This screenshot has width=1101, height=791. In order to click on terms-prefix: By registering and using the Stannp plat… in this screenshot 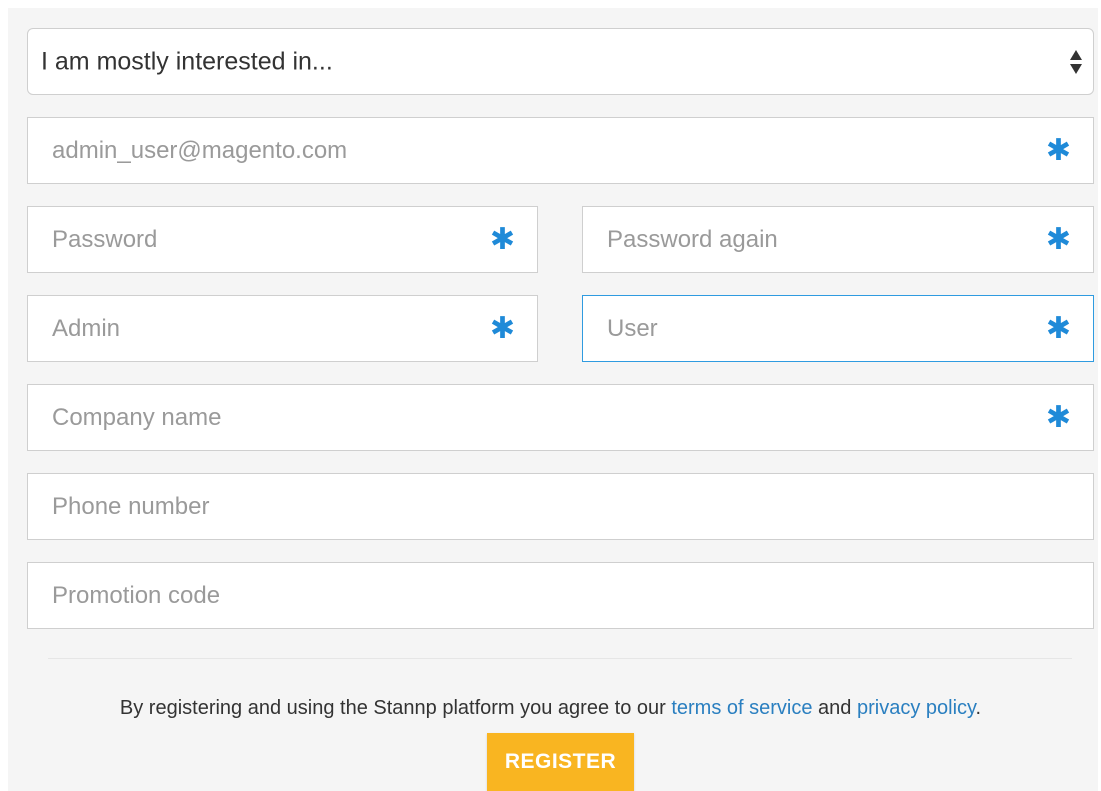, I will do `click(395, 708)`.